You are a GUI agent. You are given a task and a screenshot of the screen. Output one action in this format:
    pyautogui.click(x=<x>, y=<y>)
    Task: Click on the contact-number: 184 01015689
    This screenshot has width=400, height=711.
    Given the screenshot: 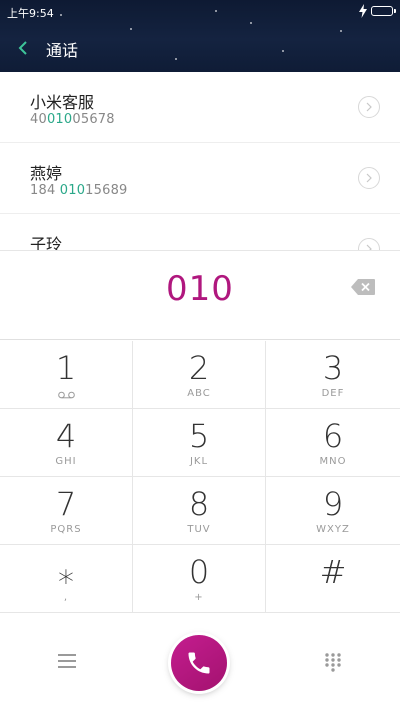 What is the action you would take?
    pyautogui.click(x=79, y=190)
    